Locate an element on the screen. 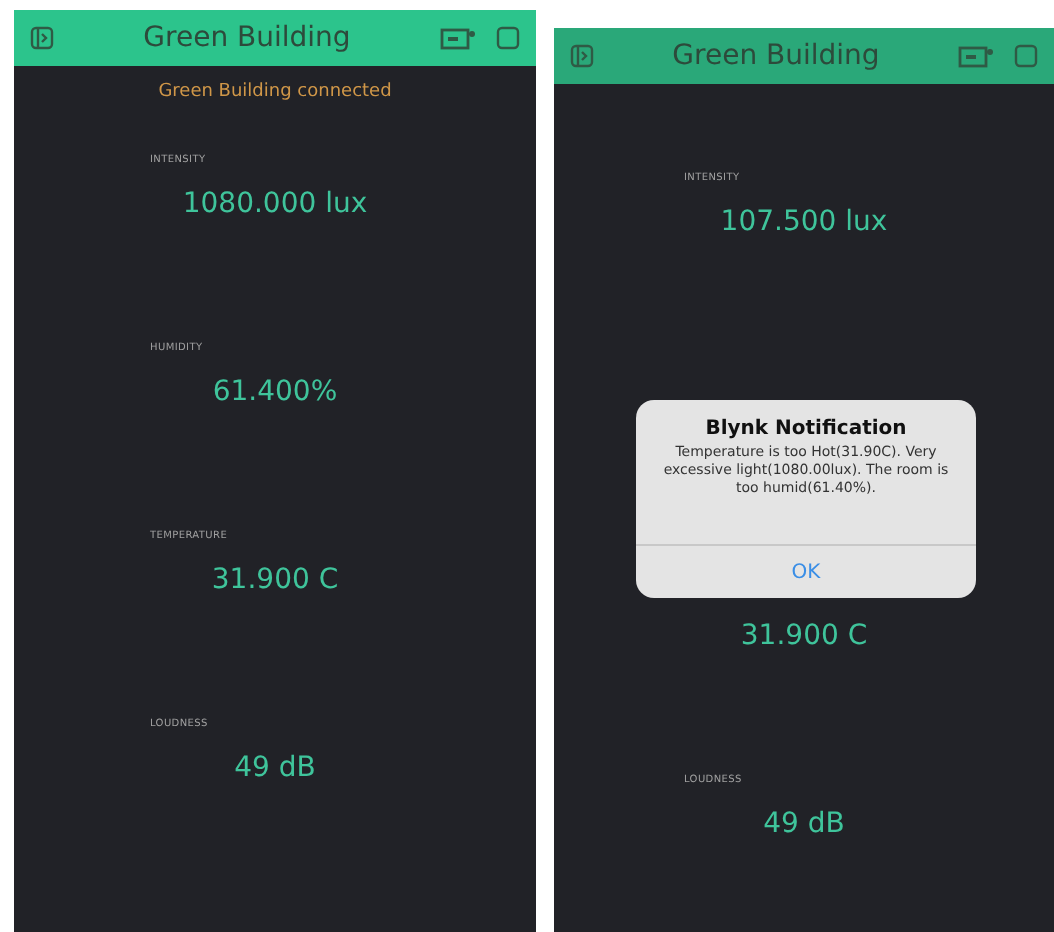 This screenshot has width=1054, height=932. dialog-title: Blynk Notification is located at coordinates (806, 429).